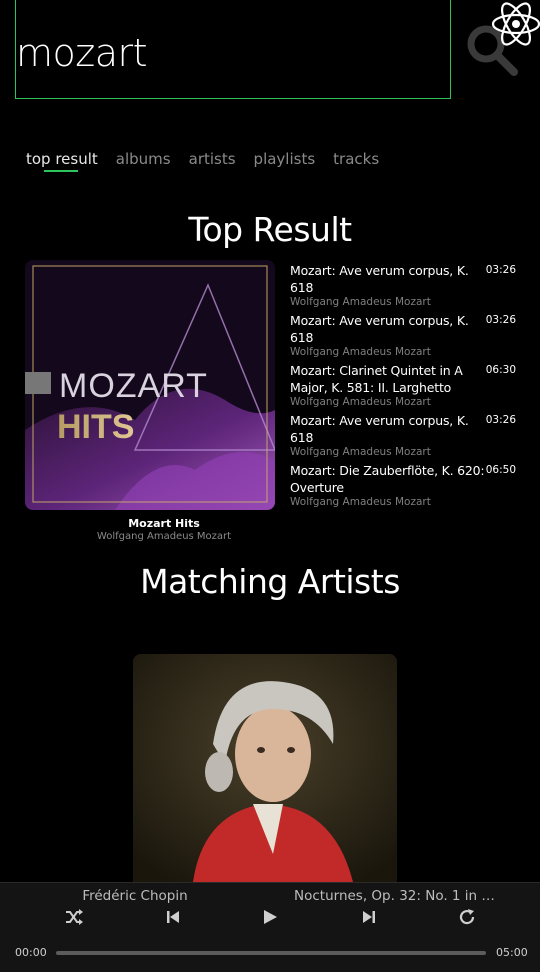 The height and width of the screenshot is (972, 540). What do you see at coordinates (95, 427) in the screenshot?
I see `album-cover-text-2: HITS` at bounding box center [95, 427].